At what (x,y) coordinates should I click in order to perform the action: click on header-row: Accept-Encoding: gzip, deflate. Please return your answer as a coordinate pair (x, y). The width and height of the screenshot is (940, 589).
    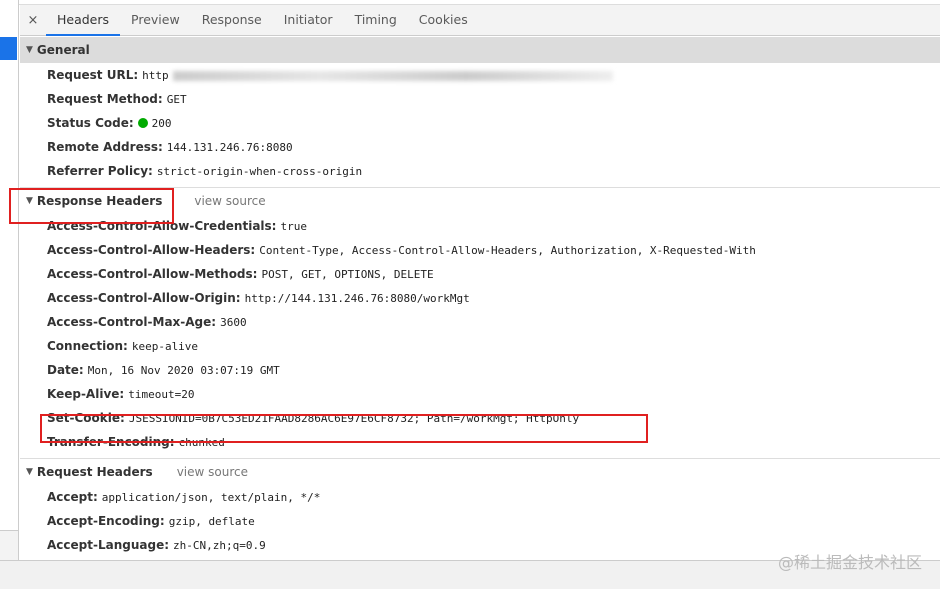
    Looking at the image, I should click on (480, 521).